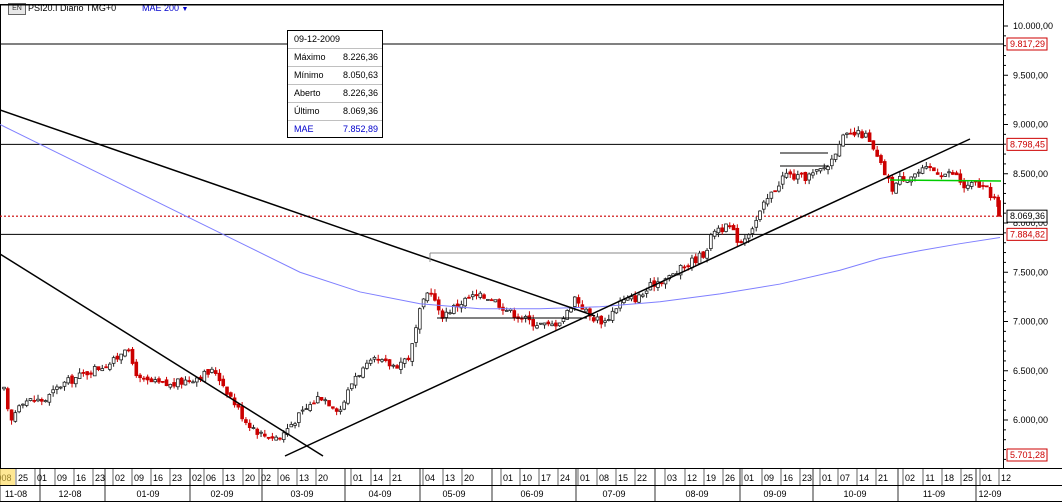 Image resolution: width=1062 pixels, height=502 pixels. I want to click on x-day-label: 19, so click(711, 478).